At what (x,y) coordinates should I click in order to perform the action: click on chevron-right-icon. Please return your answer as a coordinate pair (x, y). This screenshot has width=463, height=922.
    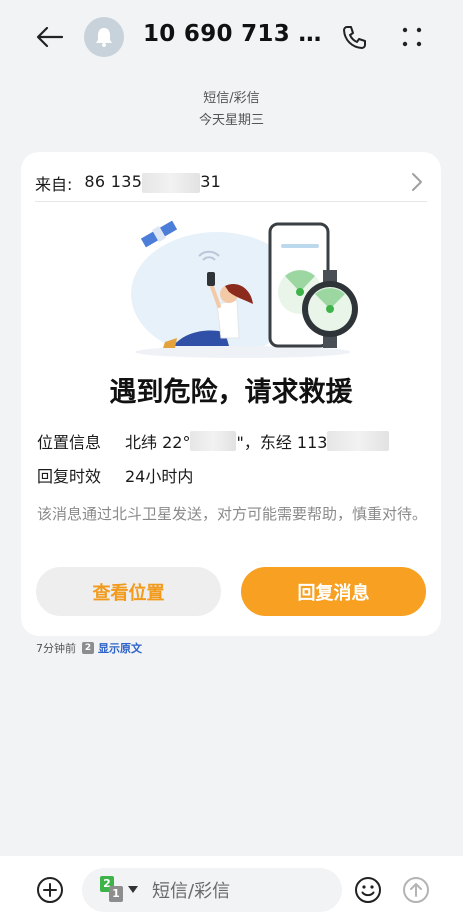
    Looking at the image, I should click on (417, 182).